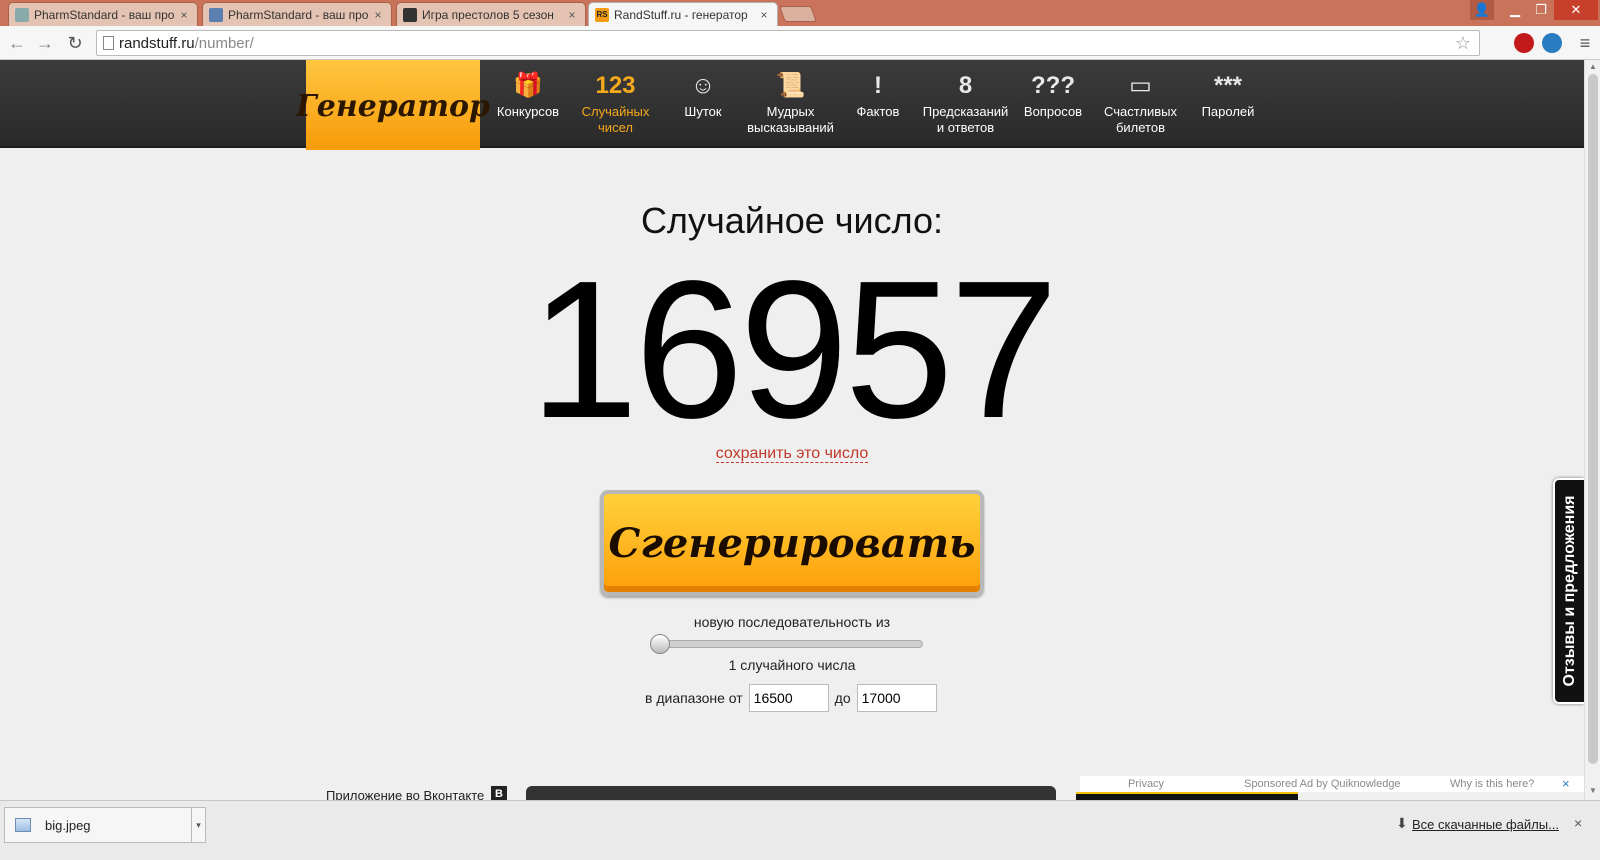 Image resolution: width=1600 pixels, height=860 pixels. Describe the element at coordinates (1552, 43) in the screenshot. I see `extension-icon` at that location.